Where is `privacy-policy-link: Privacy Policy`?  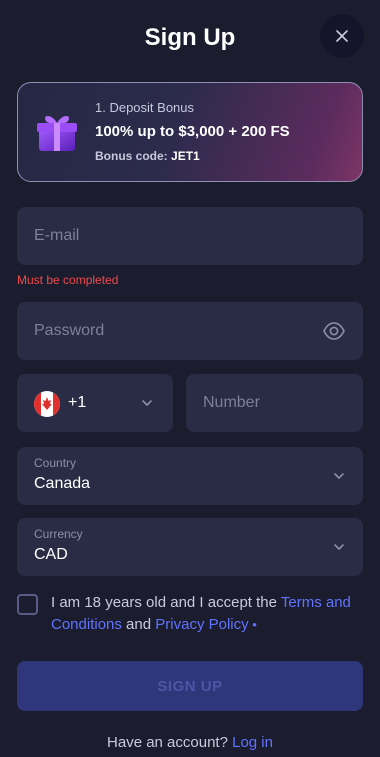 privacy-policy-link: Privacy Policy is located at coordinates (201, 624).